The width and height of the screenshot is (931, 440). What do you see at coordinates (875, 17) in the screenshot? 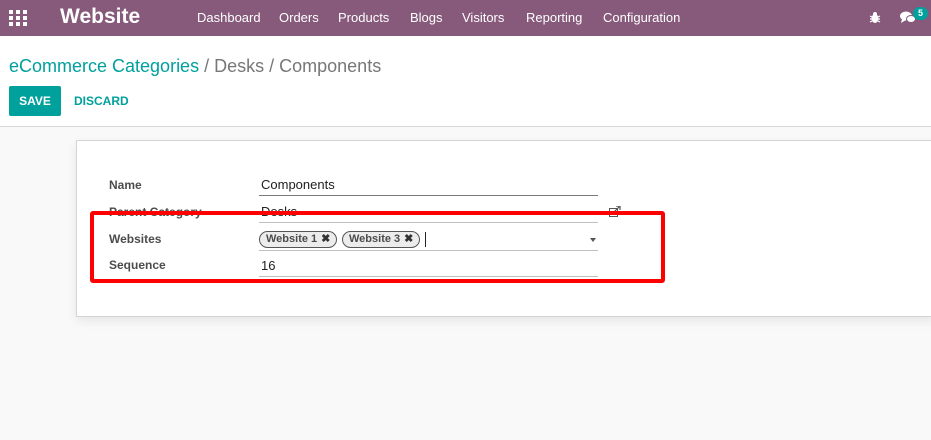
I see `bug-icon` at bounding box center [875, 17].